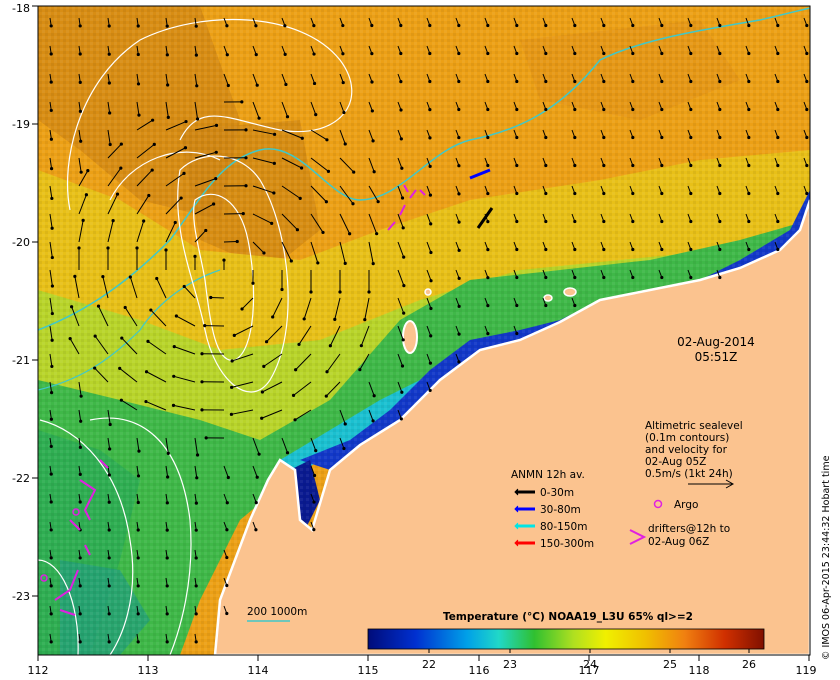 This screenshot has width=840, height=680. I want to click on lon-tick-label: 114, so click(258, 670).